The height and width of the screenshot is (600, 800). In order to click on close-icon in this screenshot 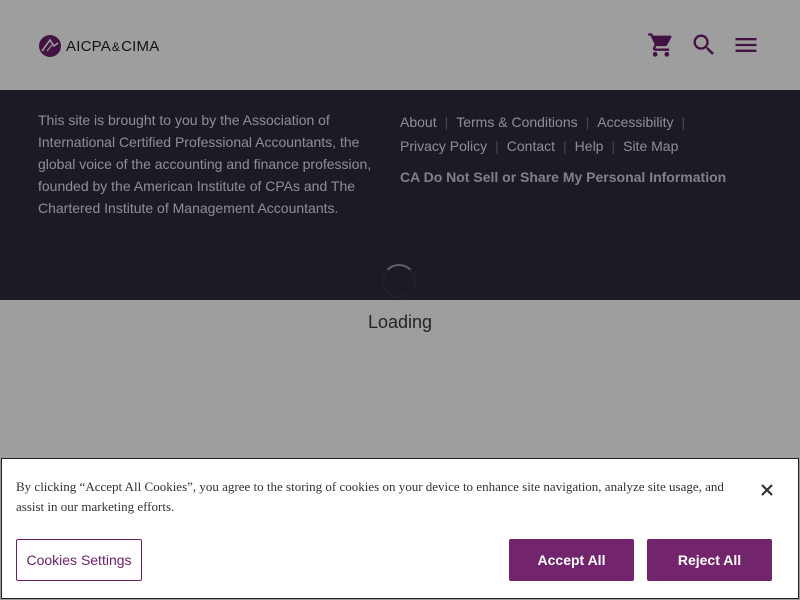, I will do `click(767, 490)`.